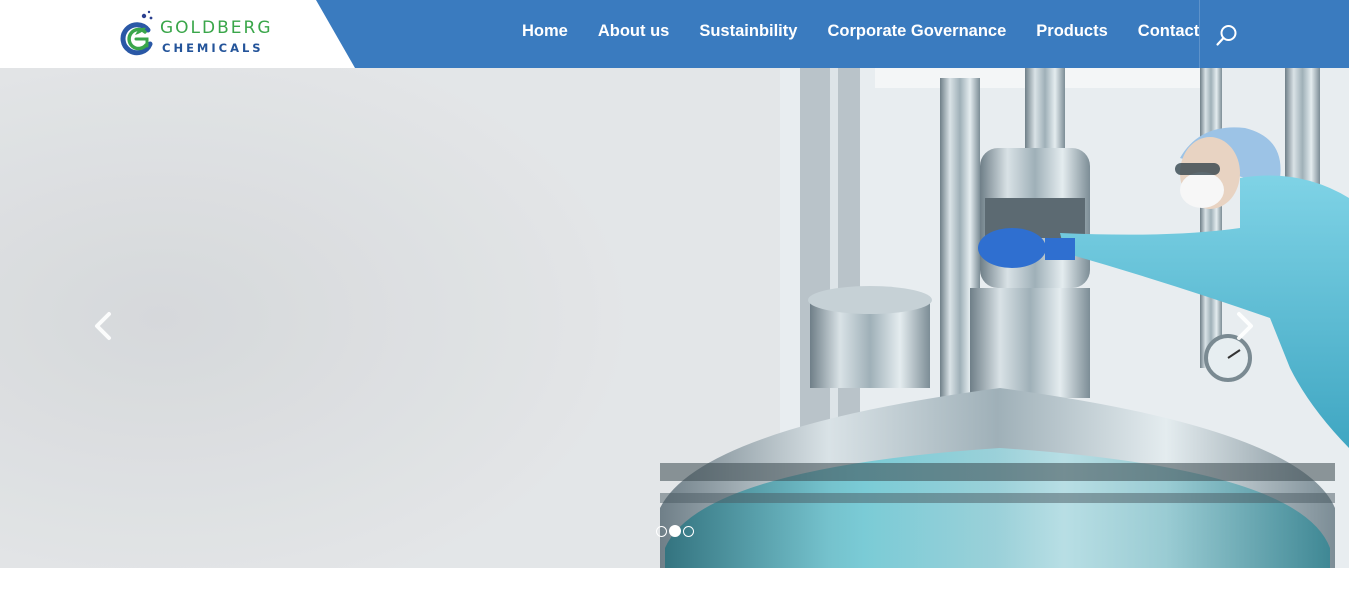 The height and width of the screenshot is (600, 1349). I want to click on nav-item-home: Home, so click(545, 31).